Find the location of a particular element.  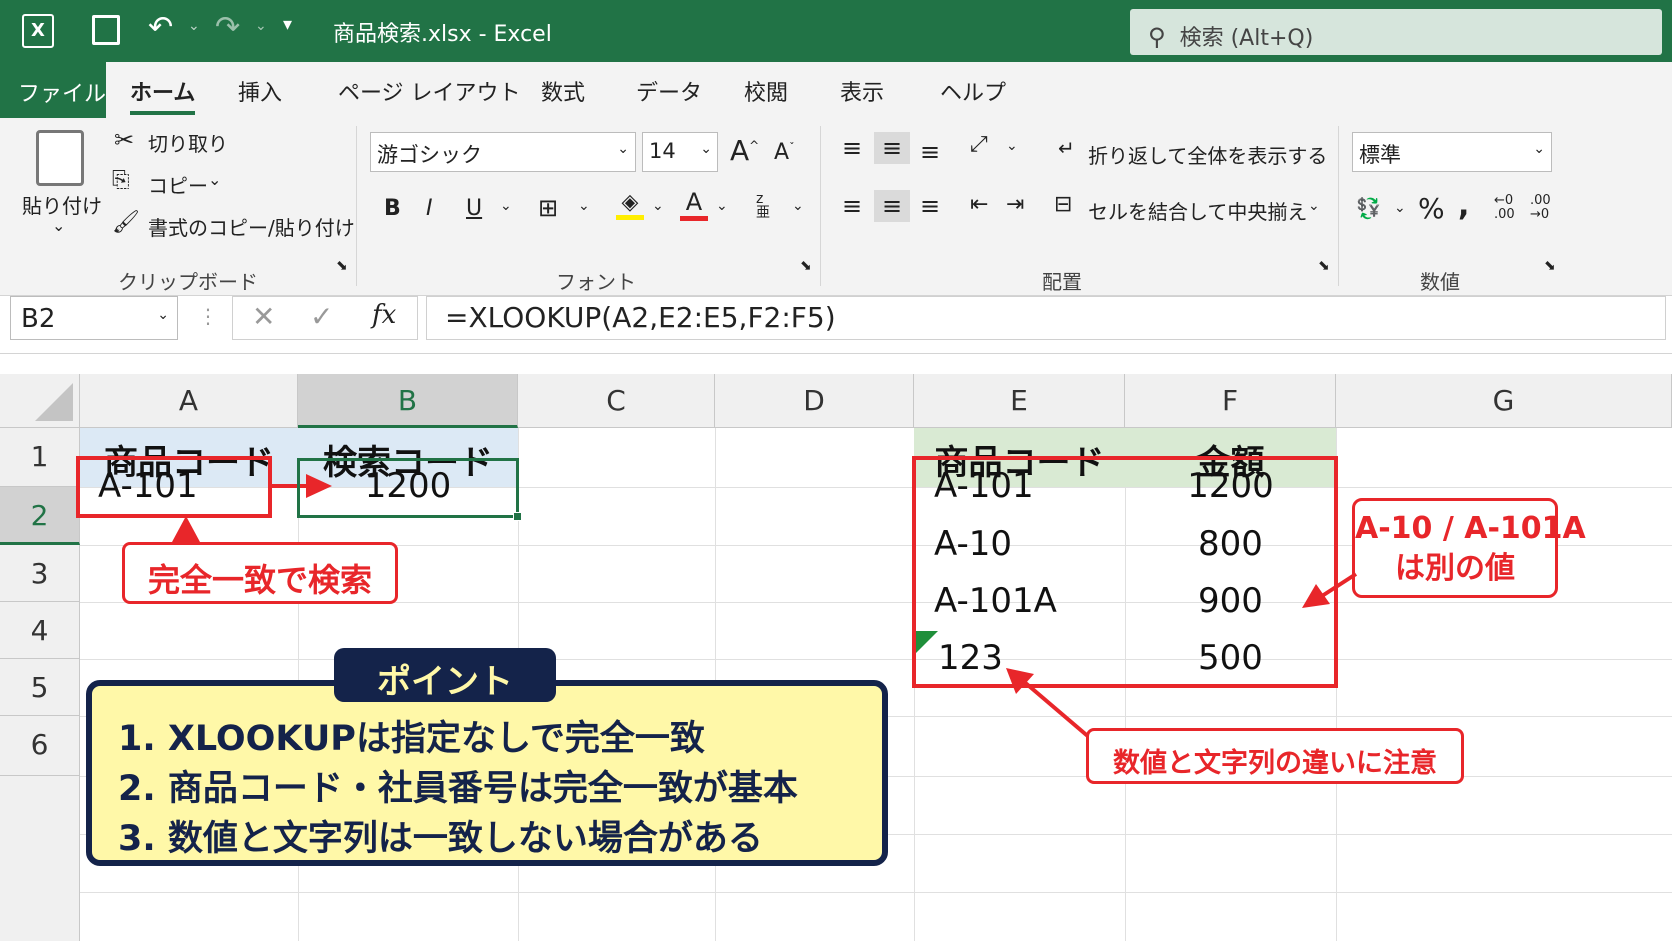

font-launcher-icon: ⬊ is located at coordinates (806, 266).